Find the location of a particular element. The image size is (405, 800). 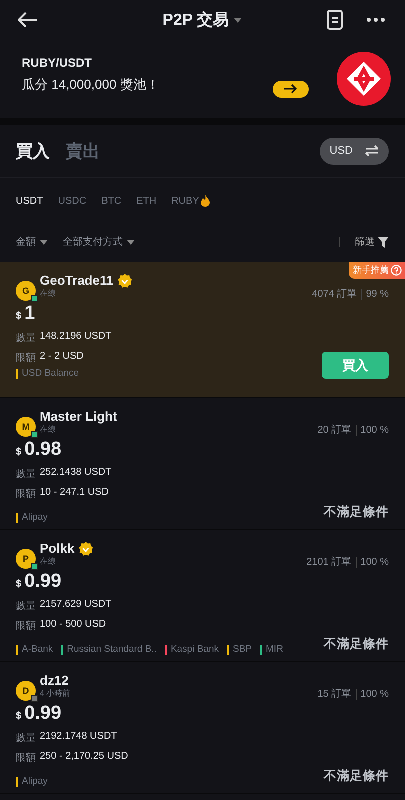

avatar-icon: M is located at coordinates (26, 427).